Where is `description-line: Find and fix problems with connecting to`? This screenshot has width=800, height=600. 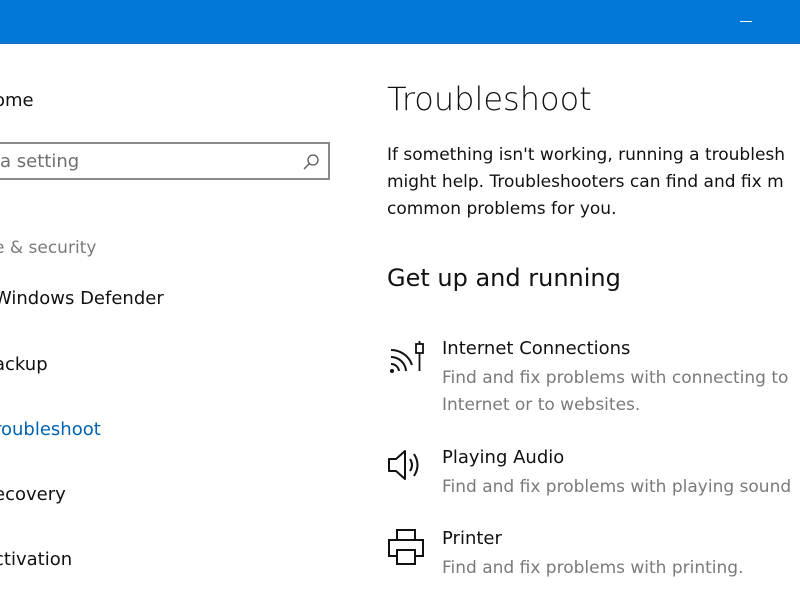
description-line: Find and fix problems with connecting to is located at coordinates (615, 378).